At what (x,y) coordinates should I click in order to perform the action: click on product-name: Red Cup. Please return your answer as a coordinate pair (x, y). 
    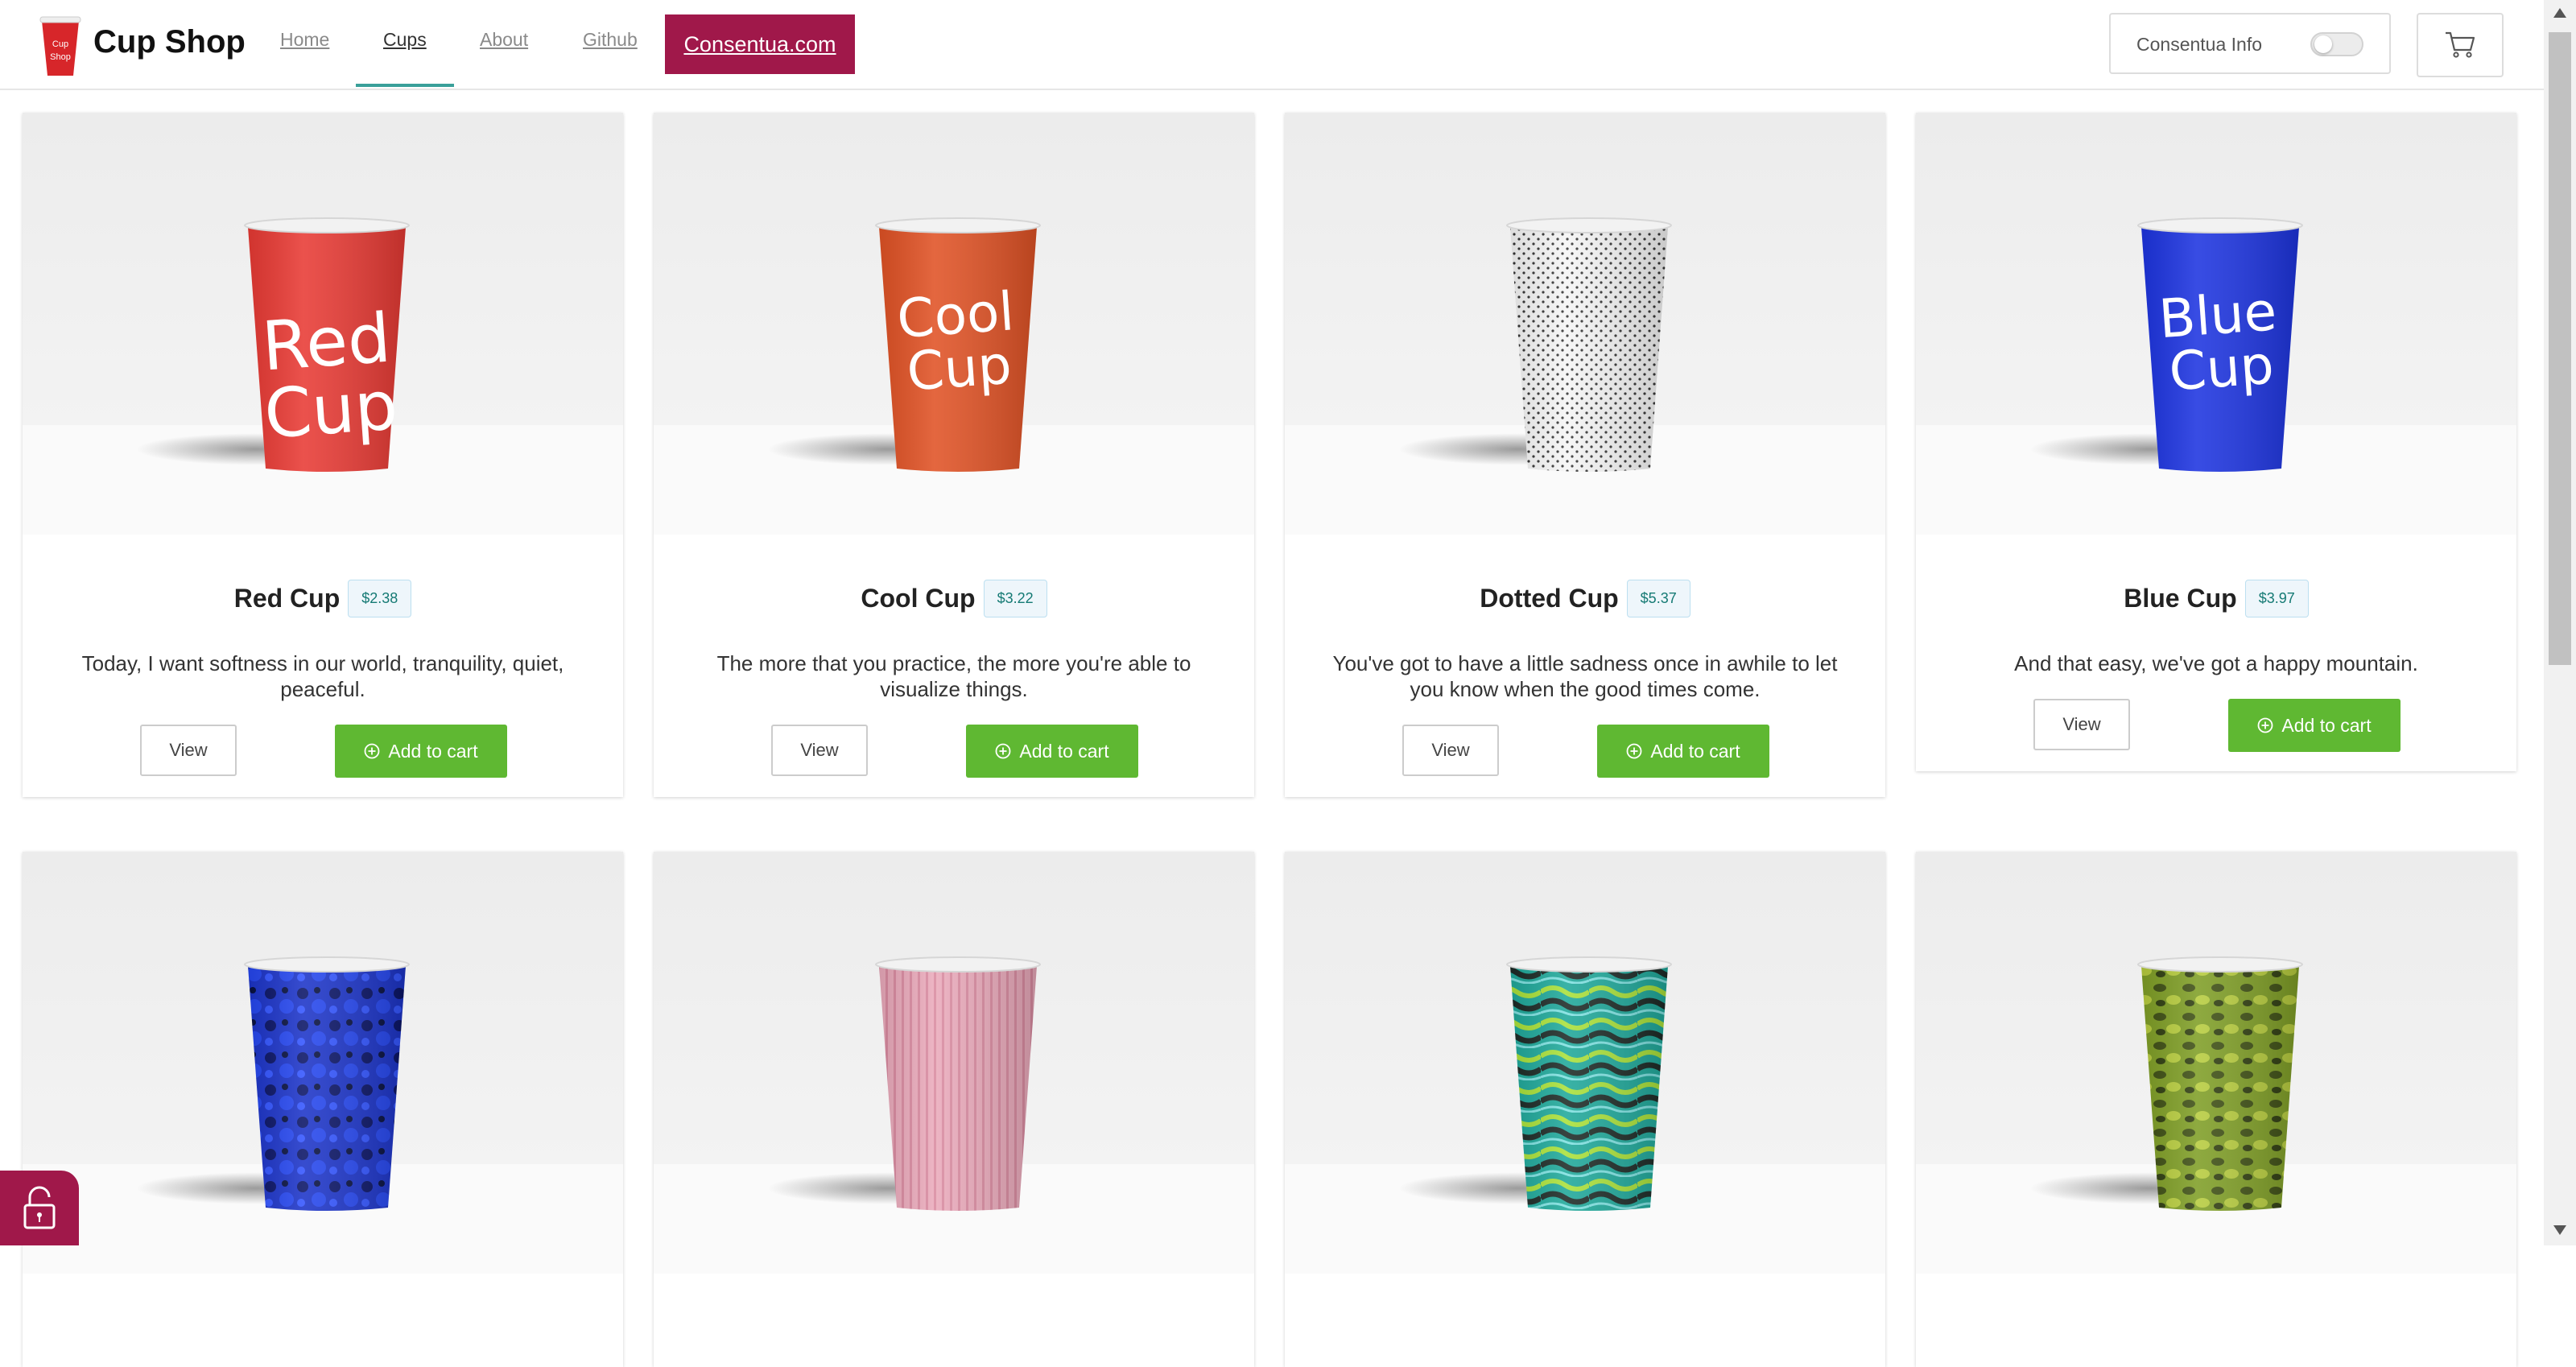
    Looking at the image, I should click on (287, 598).